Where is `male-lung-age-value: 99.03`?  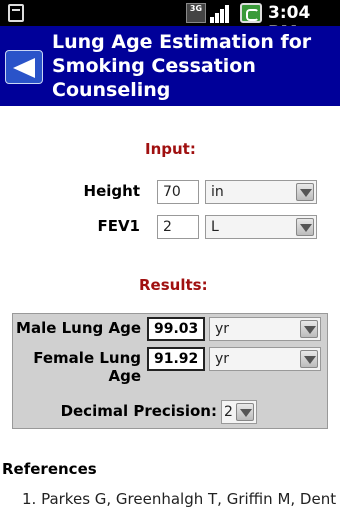
male-lung-age-value: 99.03 is located at coordinates (176, 329).